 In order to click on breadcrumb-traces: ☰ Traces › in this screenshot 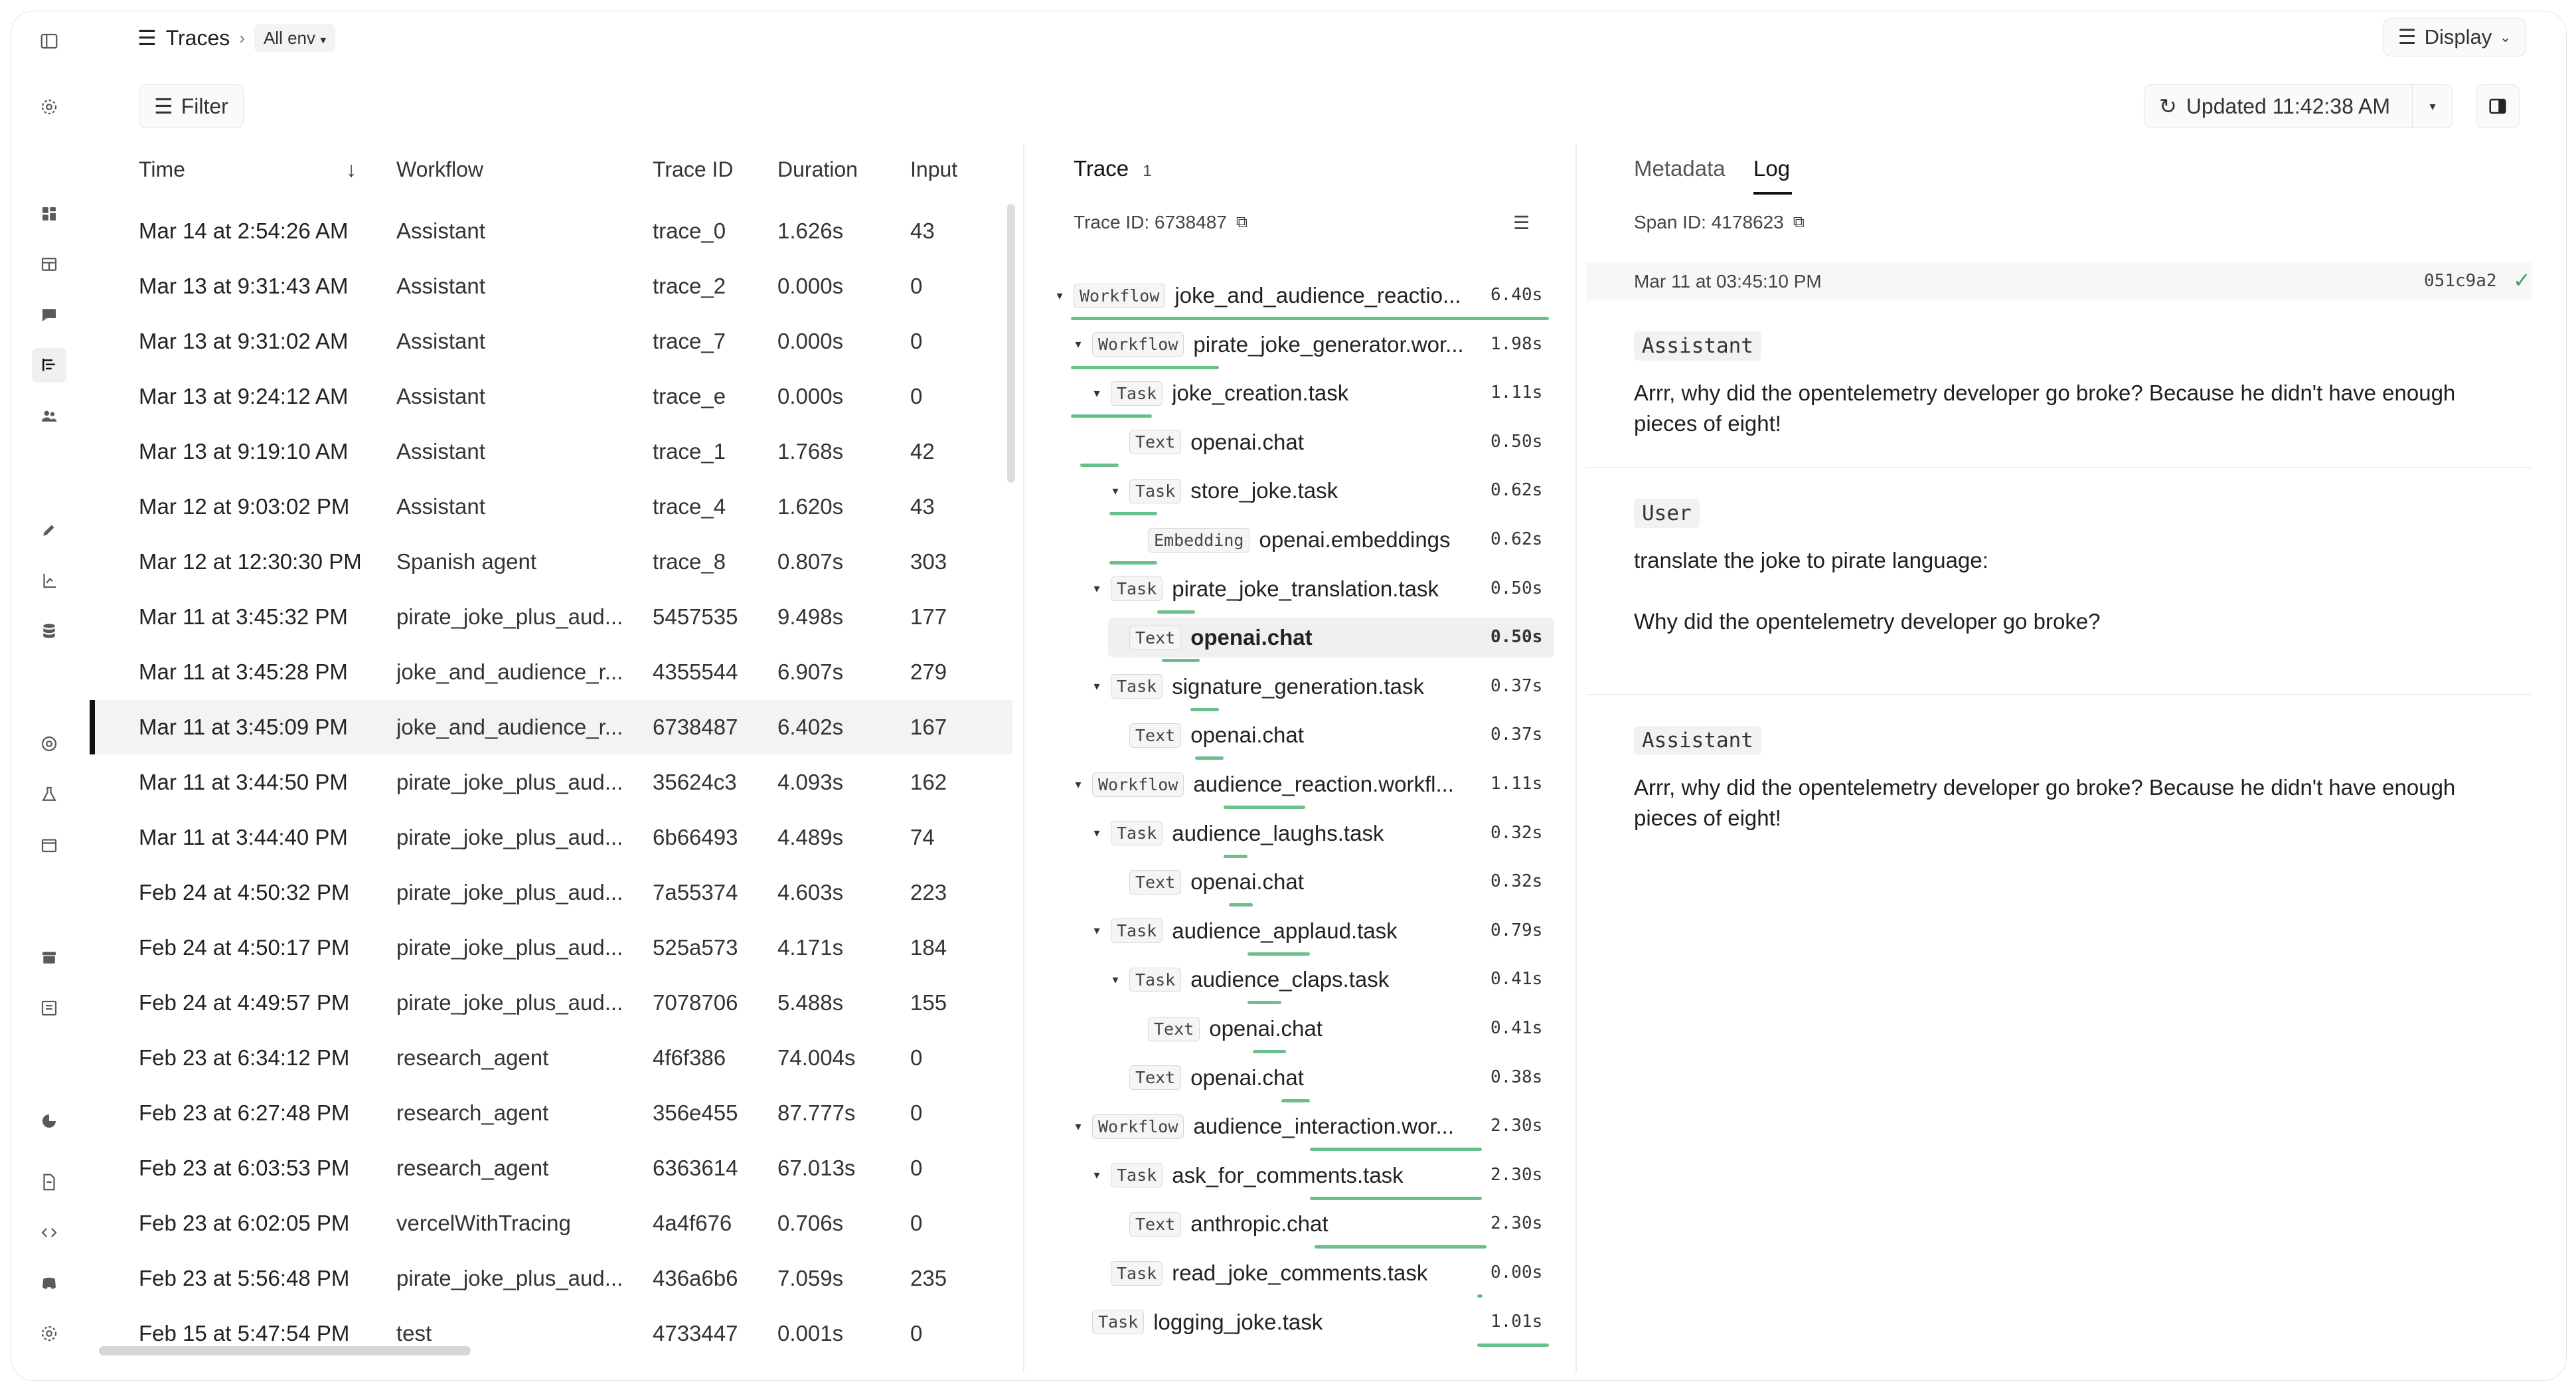, I will do `click(191, 38)`.